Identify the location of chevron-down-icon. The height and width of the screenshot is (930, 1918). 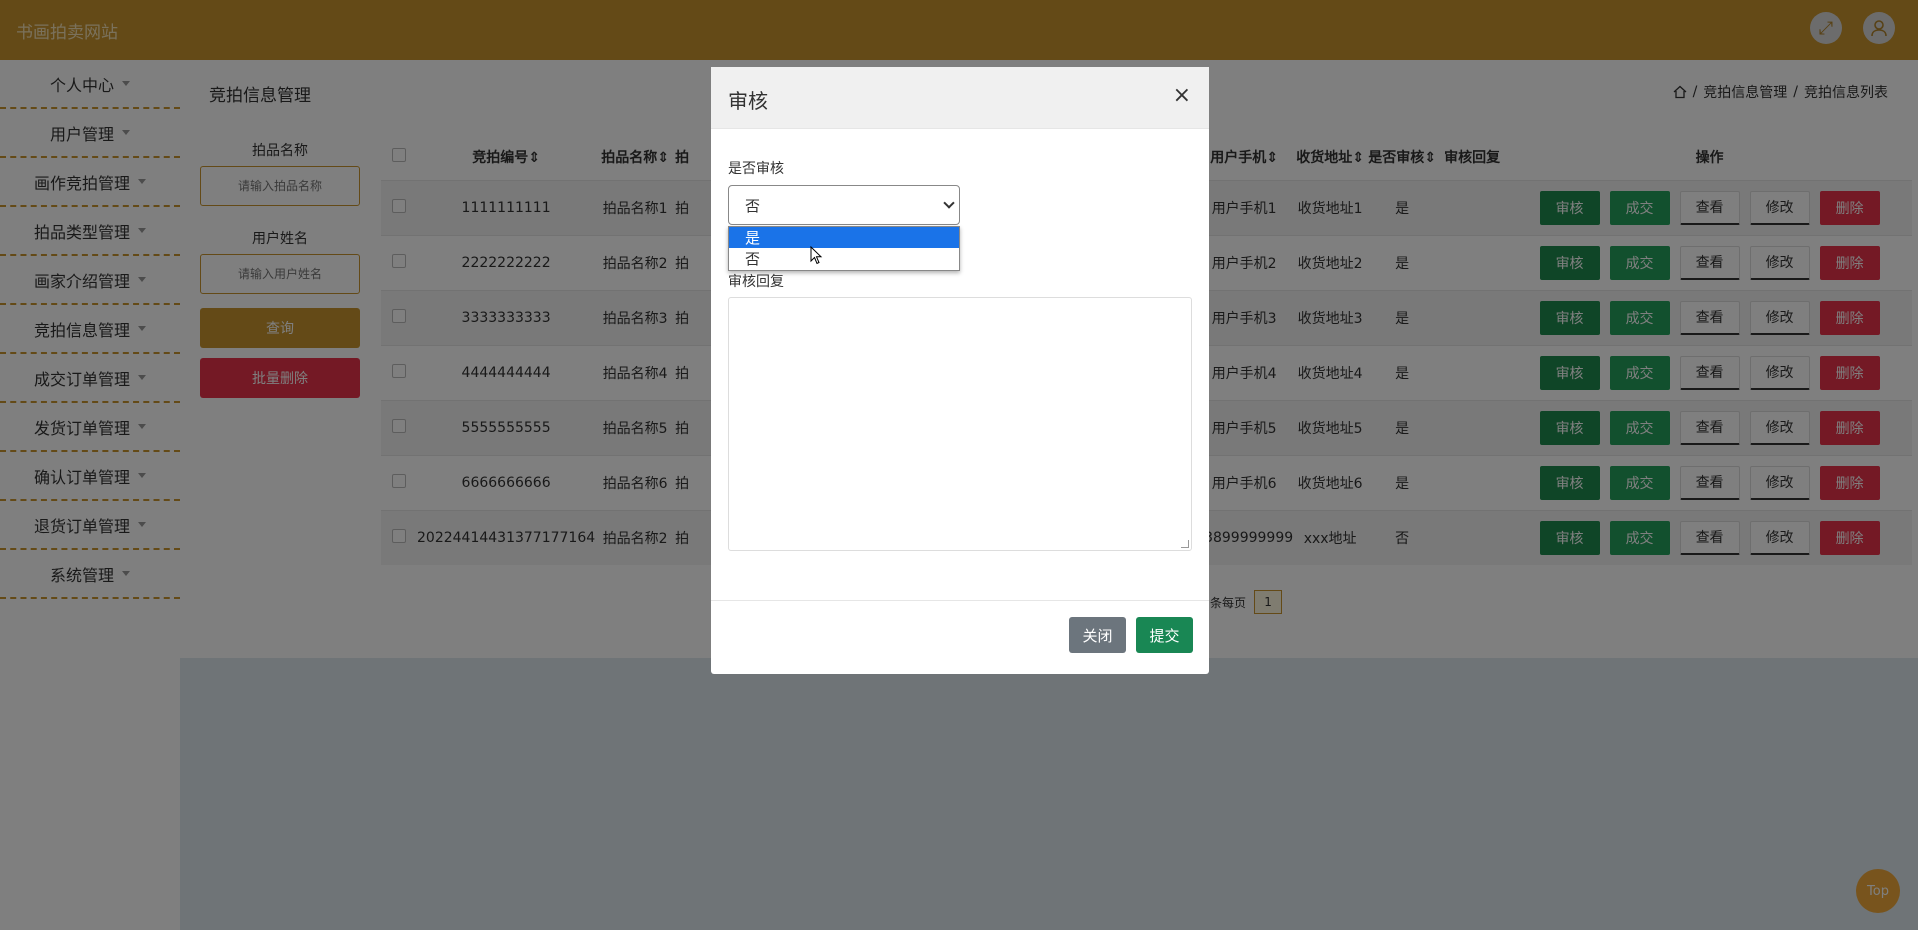
(949, 203).